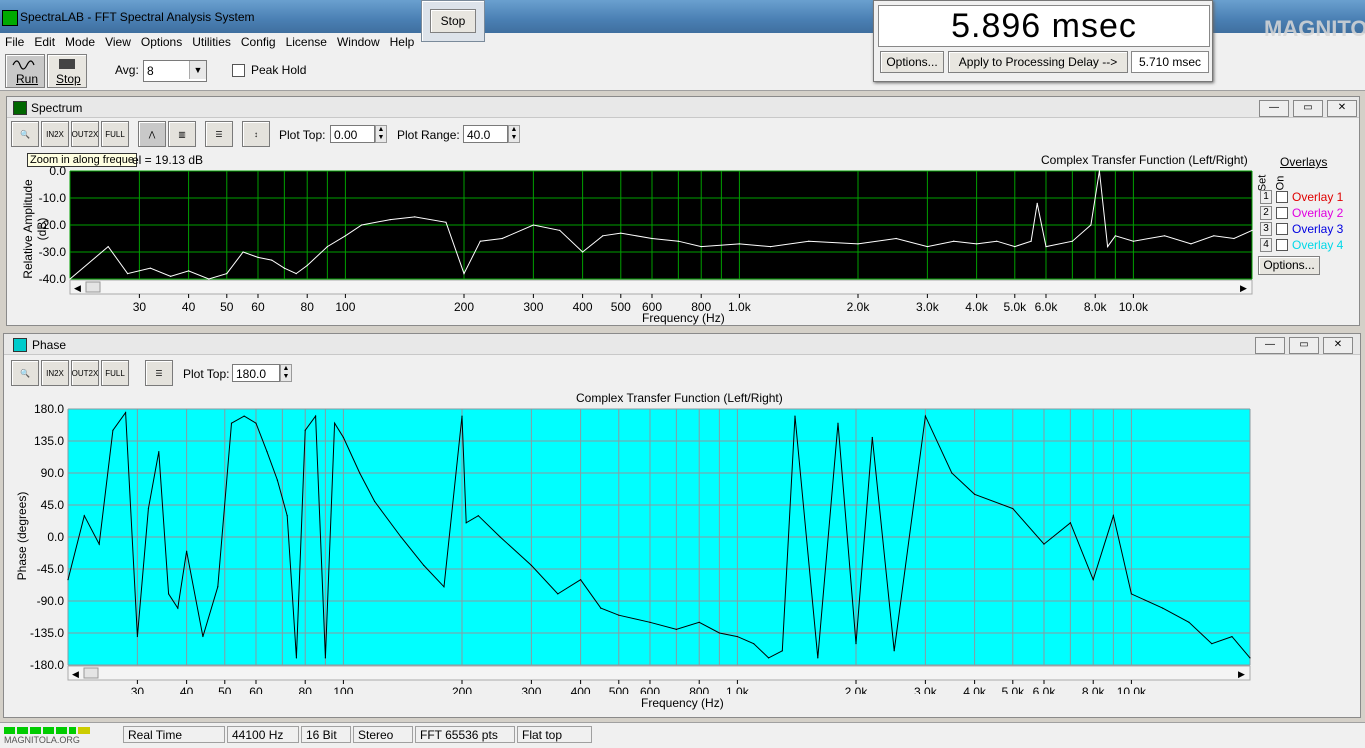 The height and width of the screenshot is (748, 1365). What do you see at coordinates (1096, 306) in the screenshot?
I see `x-tick-label: 8.0k` at bounding box center [1096, 306].